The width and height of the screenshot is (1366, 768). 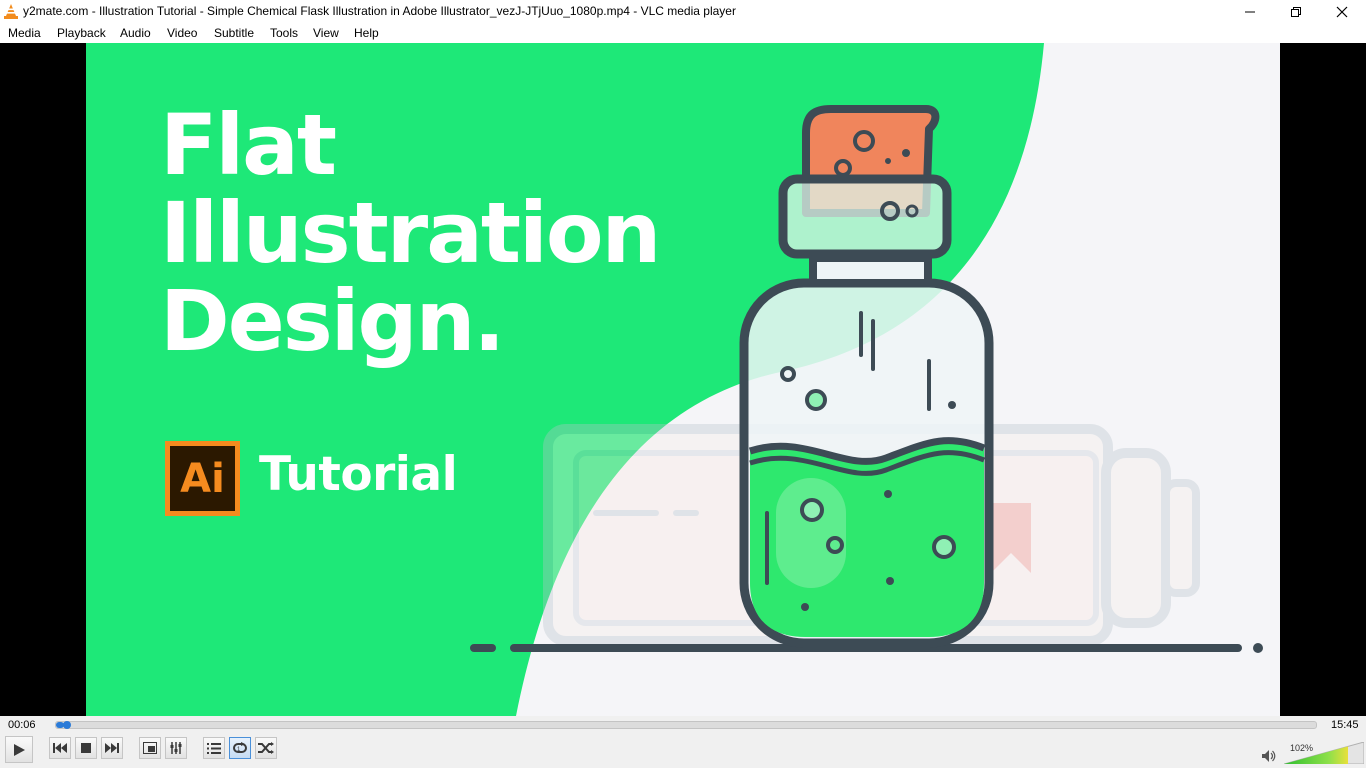 I want to click on previous-icon, so click(x=60, y=748).